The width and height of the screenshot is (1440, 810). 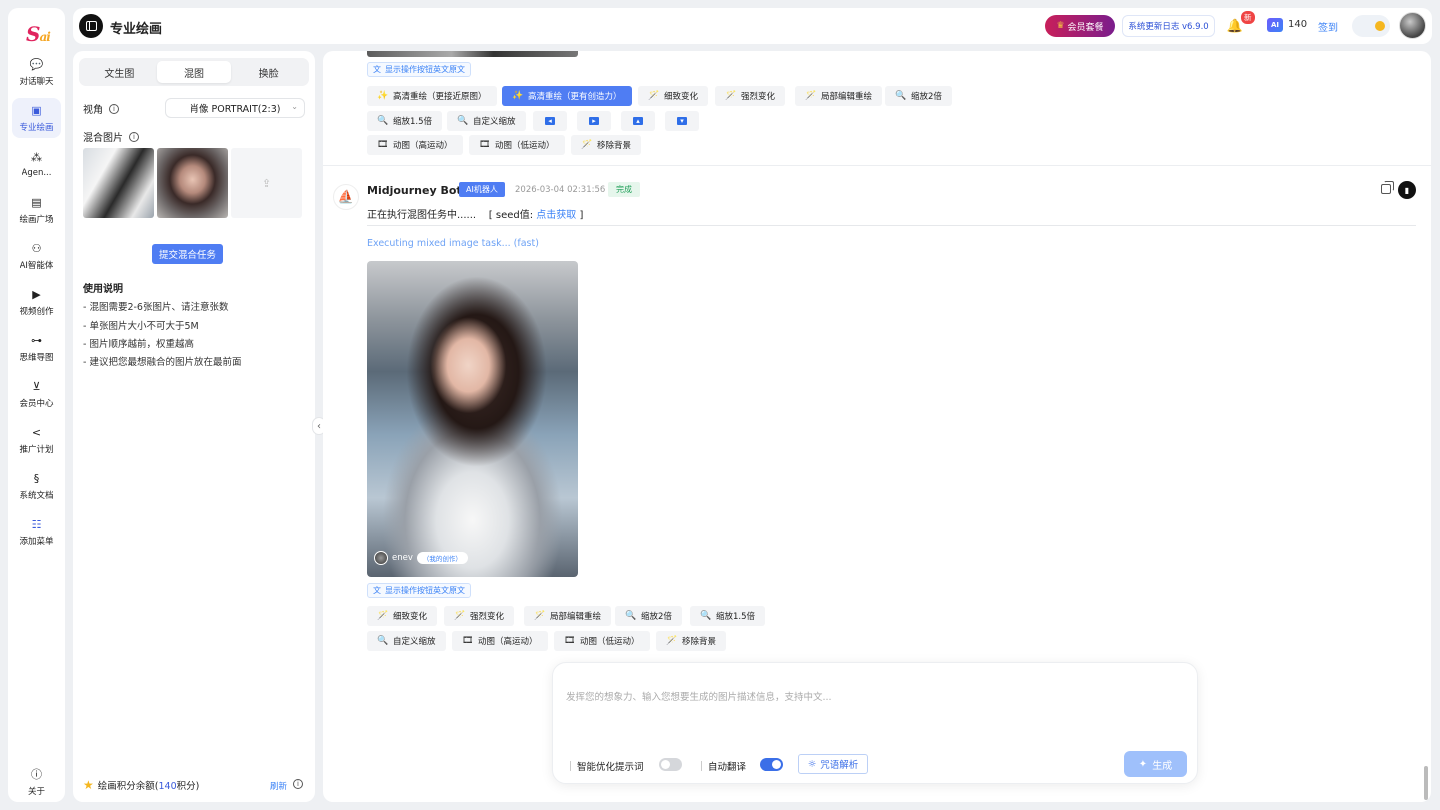 What do you see at coordinates (1412, 25) in the screenshot?
I see `user-avatar` at bounding box center [1412, 25].